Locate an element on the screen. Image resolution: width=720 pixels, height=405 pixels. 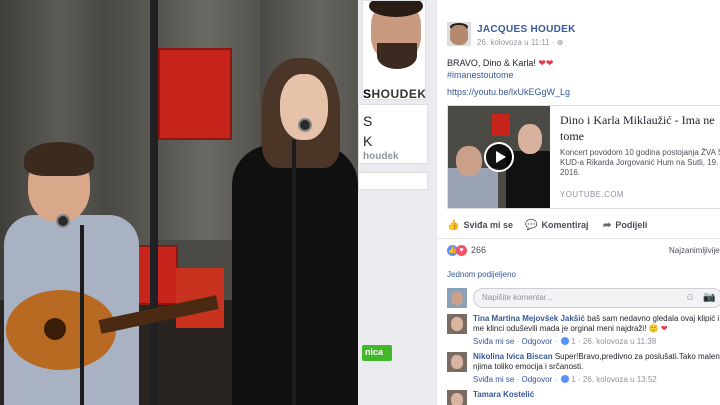
profile-column: SHOUDEK S K houdek nica is located at coordinates (396, 202).